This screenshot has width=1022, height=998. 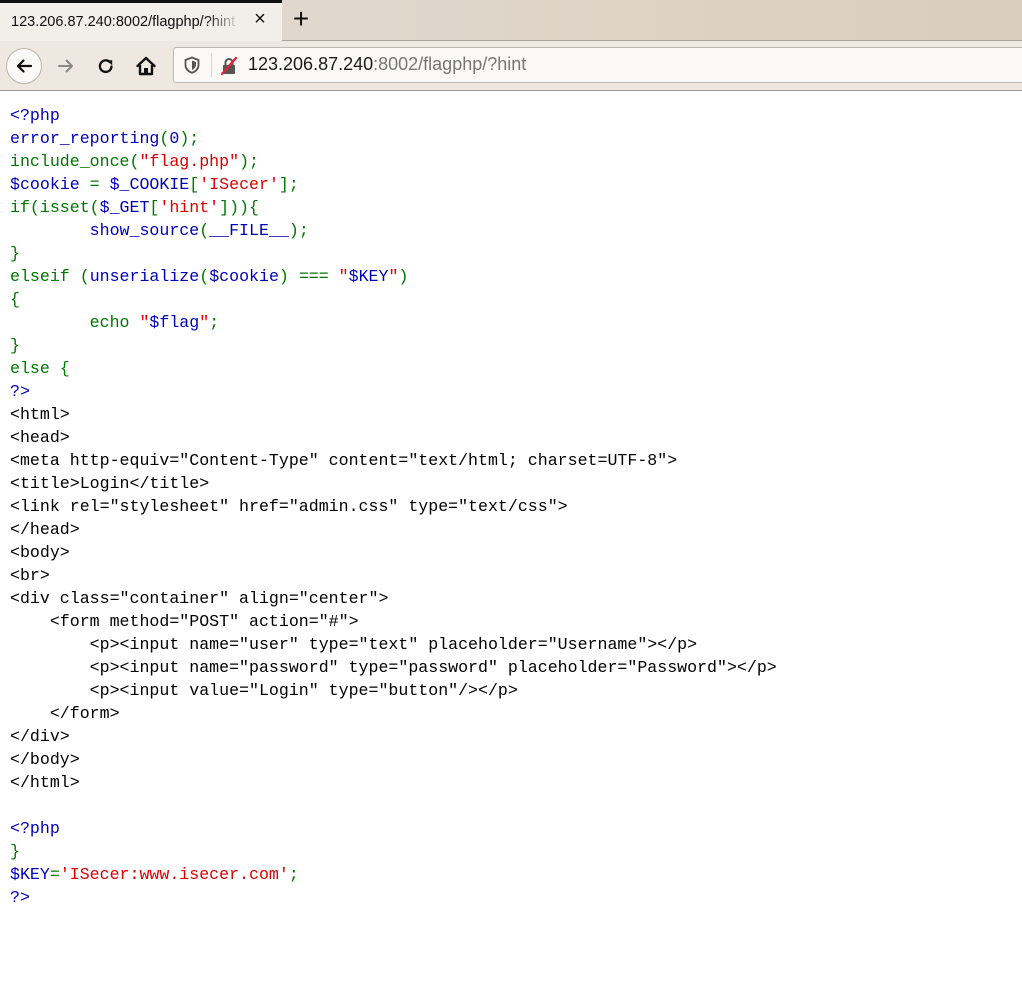 I want to click on close-tab-icon: ×, so click(x=260, y=19).